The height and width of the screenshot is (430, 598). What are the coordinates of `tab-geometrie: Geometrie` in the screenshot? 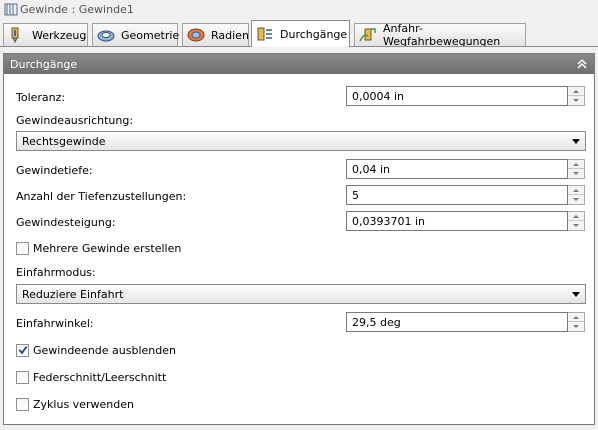 It's located at (136, 34).